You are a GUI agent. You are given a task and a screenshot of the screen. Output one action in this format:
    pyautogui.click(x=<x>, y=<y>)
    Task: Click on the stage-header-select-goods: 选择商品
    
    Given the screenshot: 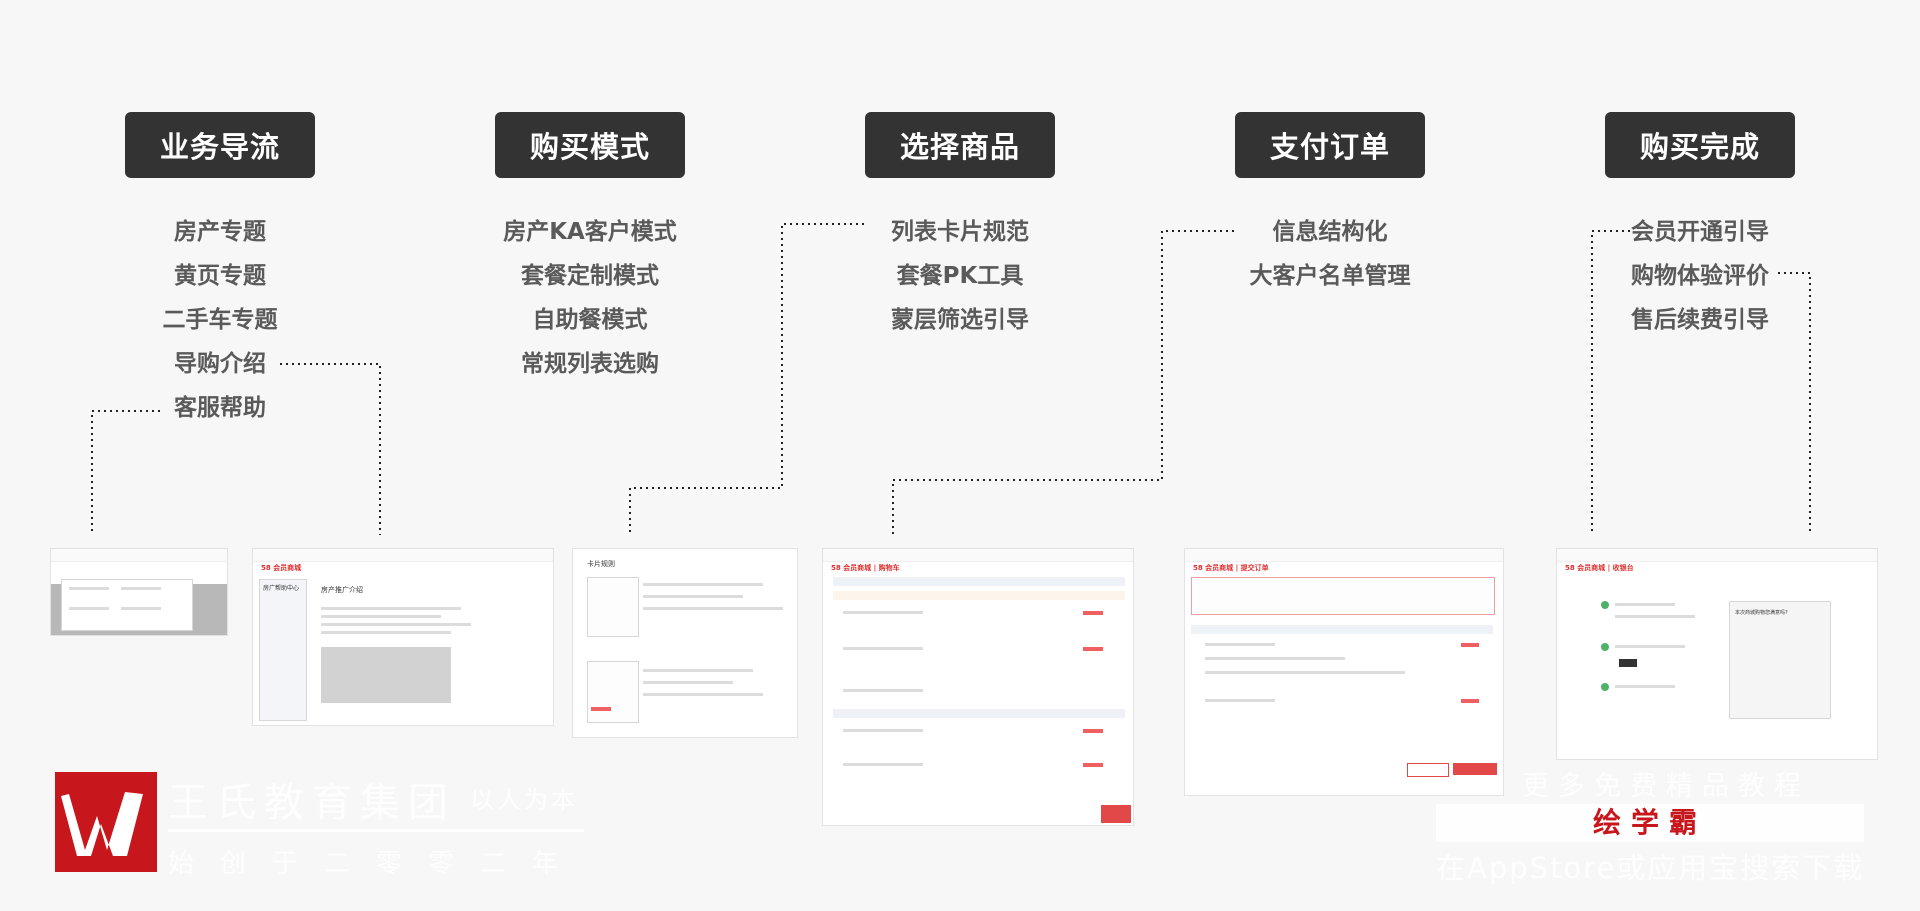 What is the action you would take?
    pyautogui.click(x=960, y=145)
    